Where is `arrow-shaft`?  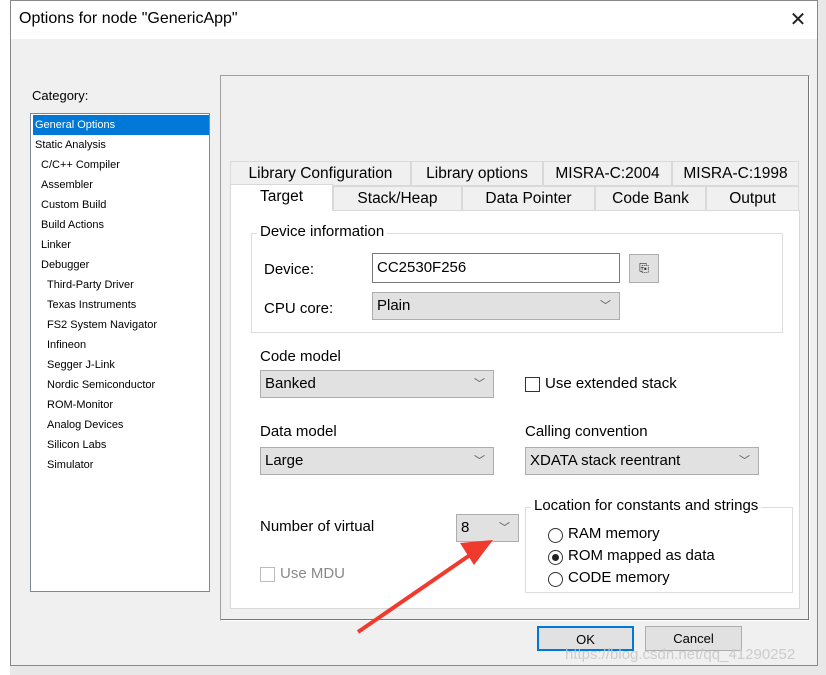
arrow-shaft is located at coordinates (414, 593).